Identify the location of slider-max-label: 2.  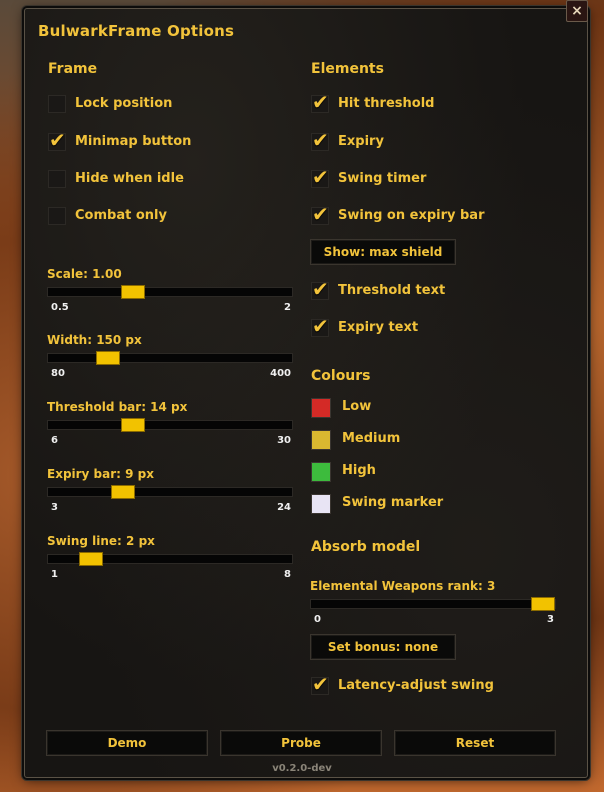
(287, 307).